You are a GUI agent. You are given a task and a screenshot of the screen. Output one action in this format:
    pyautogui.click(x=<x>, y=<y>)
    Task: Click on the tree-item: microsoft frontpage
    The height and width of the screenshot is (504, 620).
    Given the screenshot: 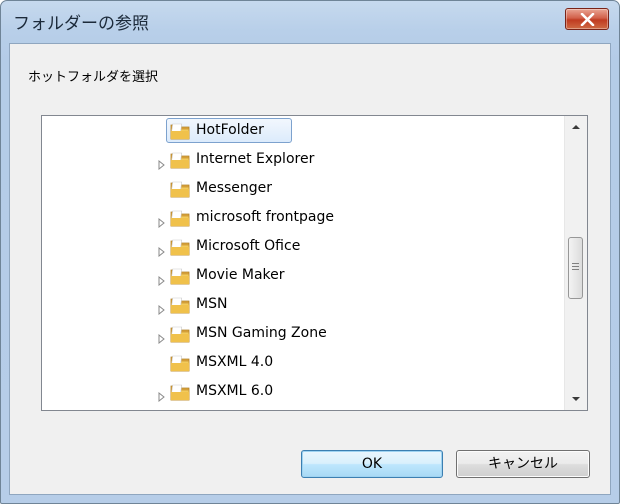 What is the action you would take?
    pyautogui.click(x=302, y=218)
    